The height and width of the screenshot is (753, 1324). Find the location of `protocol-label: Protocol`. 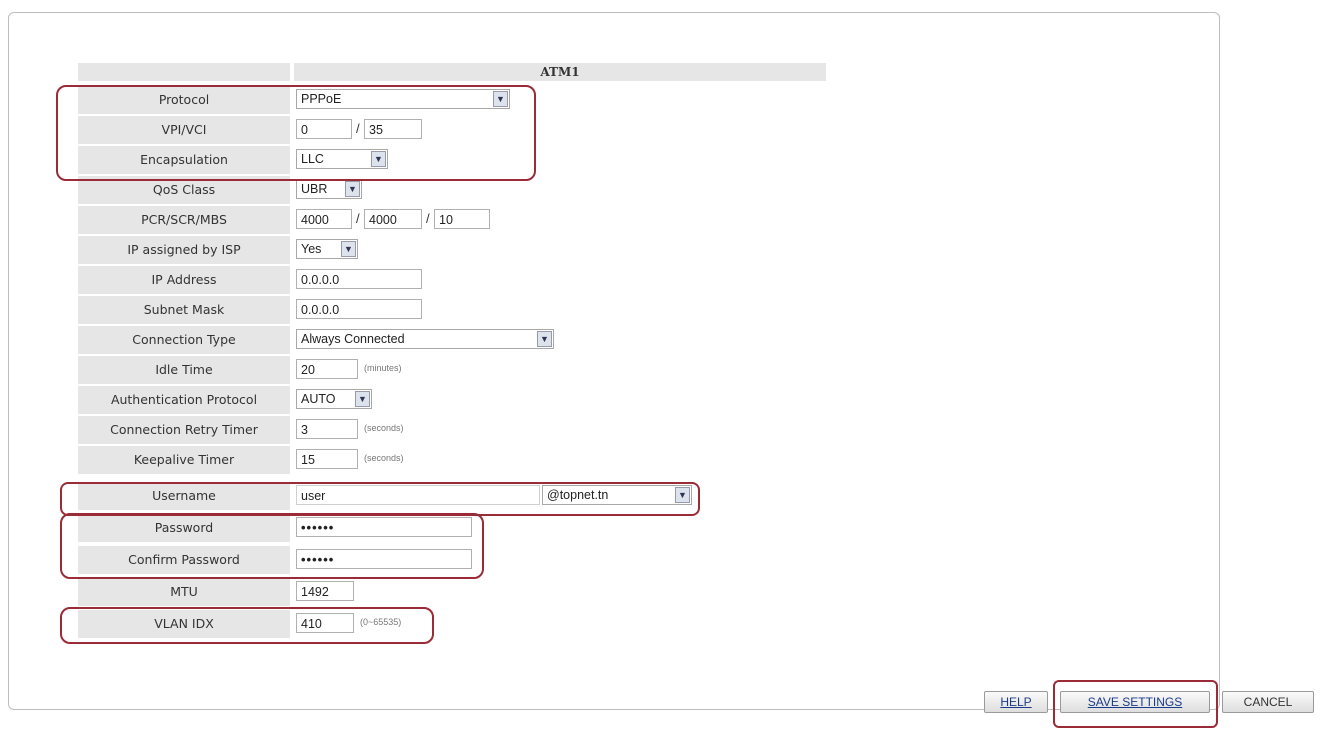

protocol-label: Protocol is located at coordinates (184, 100).